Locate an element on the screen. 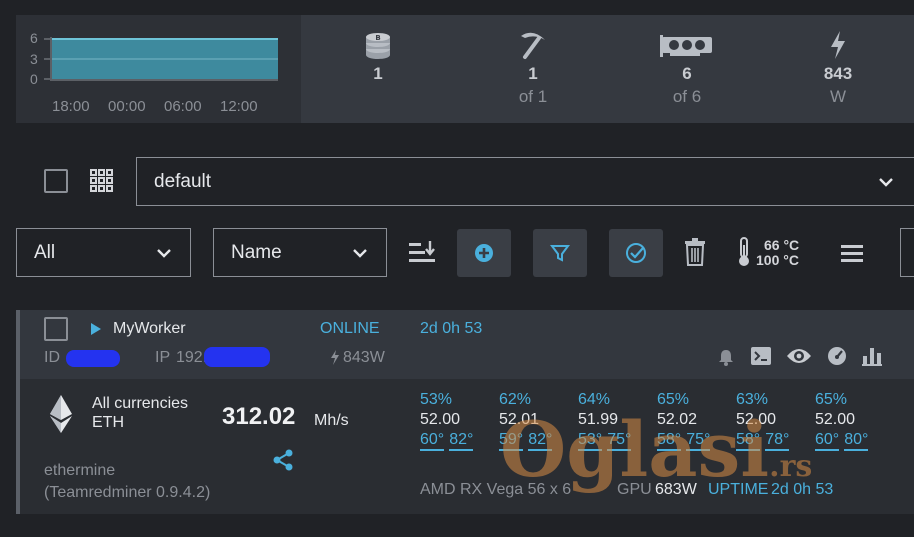 This screenshot has width=914, height=537. gpu-core-temp: 59° is located at coordinates (511, 441).